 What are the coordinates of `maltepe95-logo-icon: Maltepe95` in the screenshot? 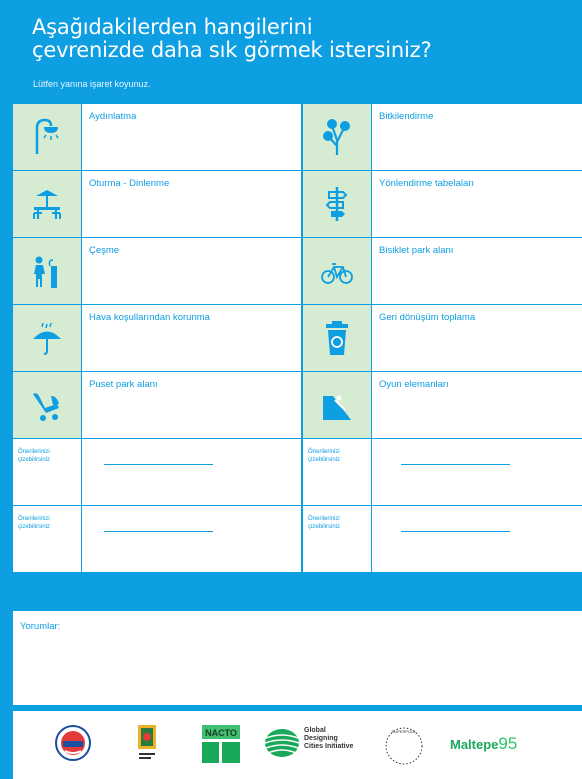 It's located at (505, 739).